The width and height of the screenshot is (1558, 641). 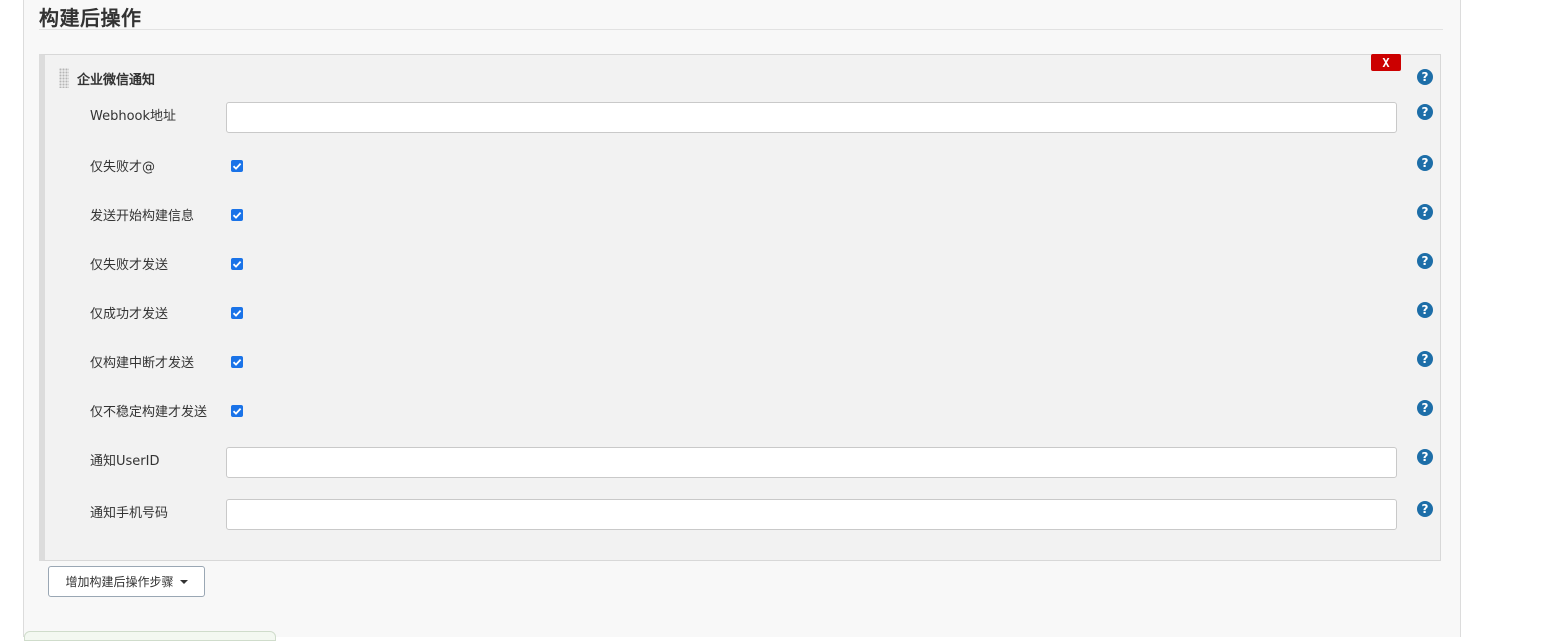 What do you see at coordinates (811, 514) in the screenshot?
I see `mobile-input` at bounding box center [811, 514].